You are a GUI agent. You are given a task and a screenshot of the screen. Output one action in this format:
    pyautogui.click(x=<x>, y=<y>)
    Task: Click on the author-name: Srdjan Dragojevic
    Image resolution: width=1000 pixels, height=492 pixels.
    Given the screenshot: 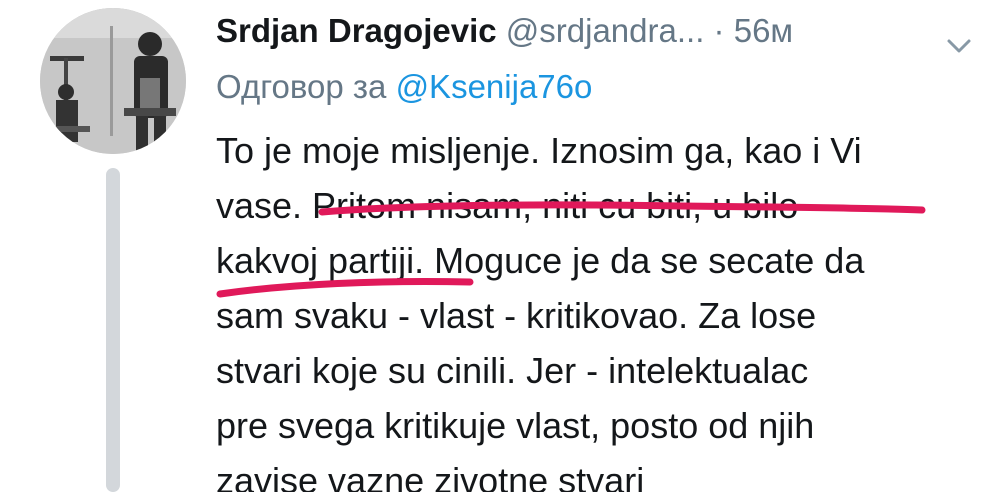 What is the action you would take?
    pyautogui.click(x=356, y=30)
    